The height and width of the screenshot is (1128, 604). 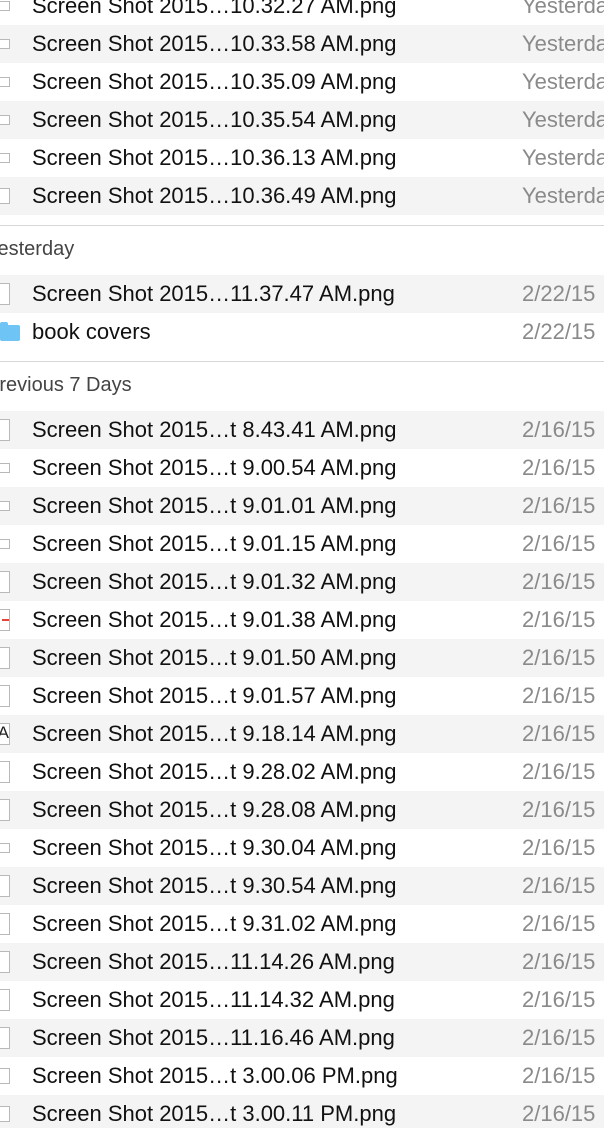 I want to click on file-name: Screen Shot 2015…10.32.27 AM.png, so click(x=214, y=9).